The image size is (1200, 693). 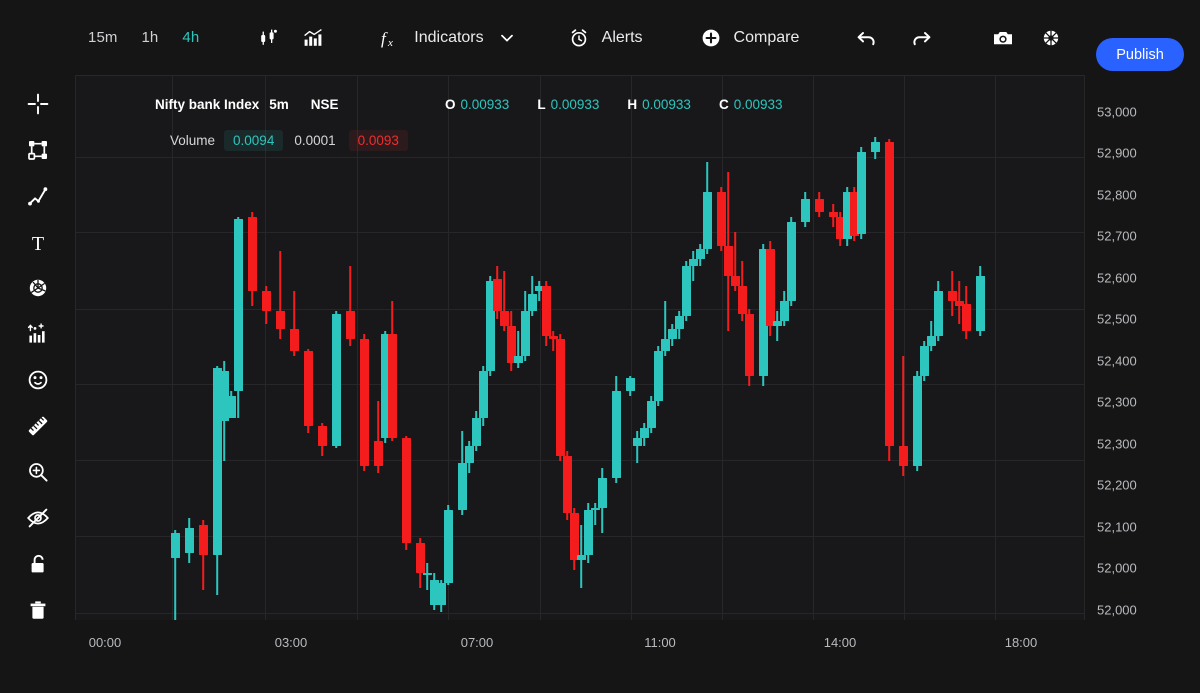 I want to click on timeframe-15m-button: 15m, so click(x=102, y=37).